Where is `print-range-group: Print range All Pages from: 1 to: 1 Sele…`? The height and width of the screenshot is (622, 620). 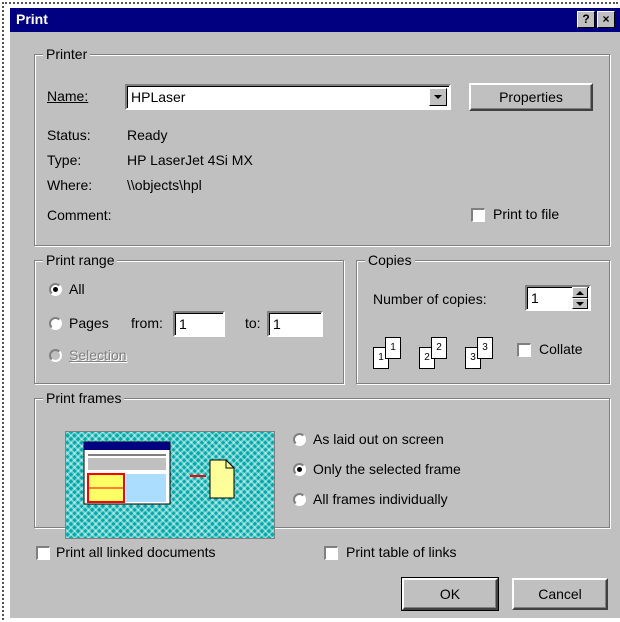
print-range-group: Print range All Pages from: 1 to: 1 Sele… is located at coordinates (189, 318).